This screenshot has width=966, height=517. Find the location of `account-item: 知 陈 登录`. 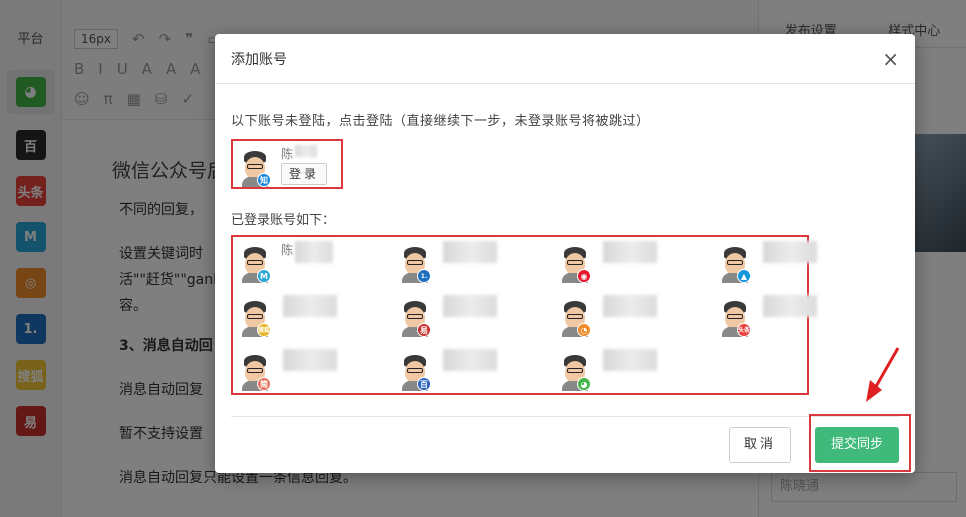

account-item: 知 陈 登录 is located at coordinates (287, 170).